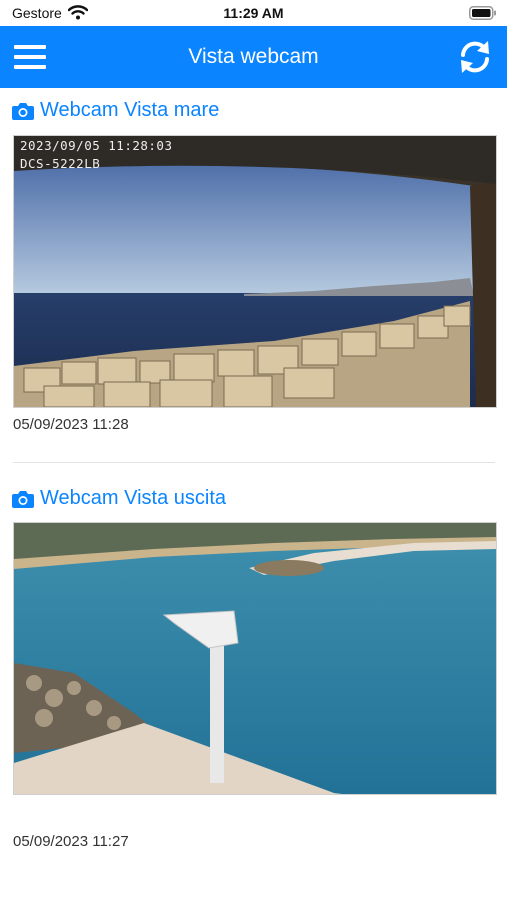 The height and width of the screenshot is (900, 507). I want to click on refresh-icon, so click(475, 57).